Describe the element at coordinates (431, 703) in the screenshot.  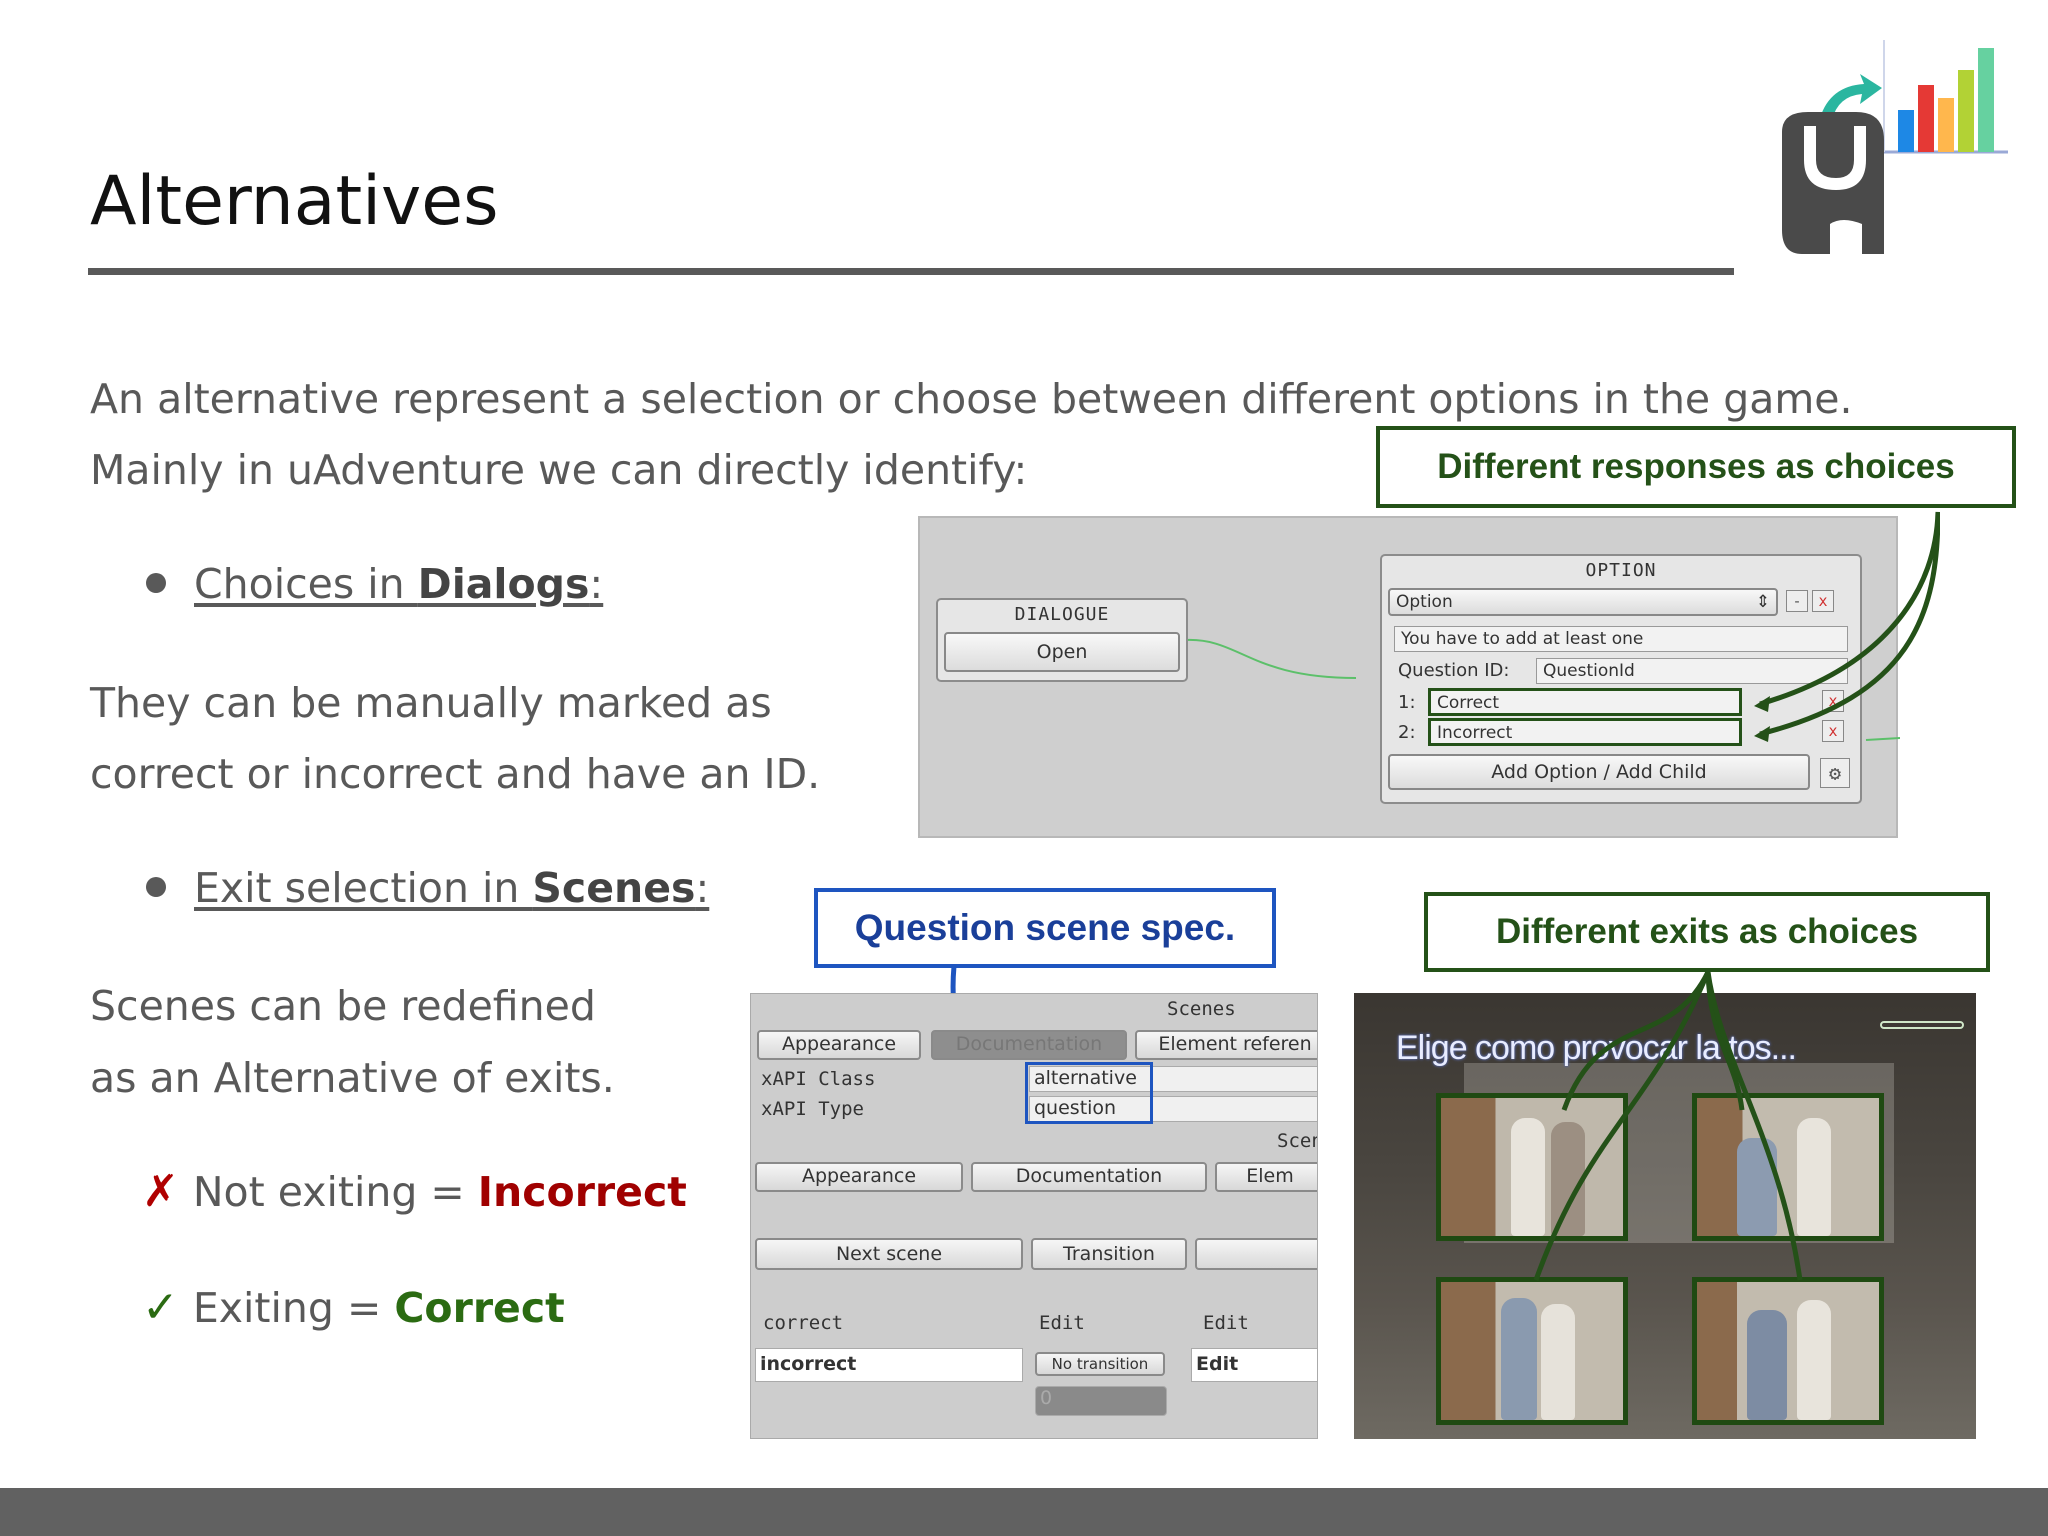
I see `dialogs-desc-line-1: They can be manually marked as` at that location.